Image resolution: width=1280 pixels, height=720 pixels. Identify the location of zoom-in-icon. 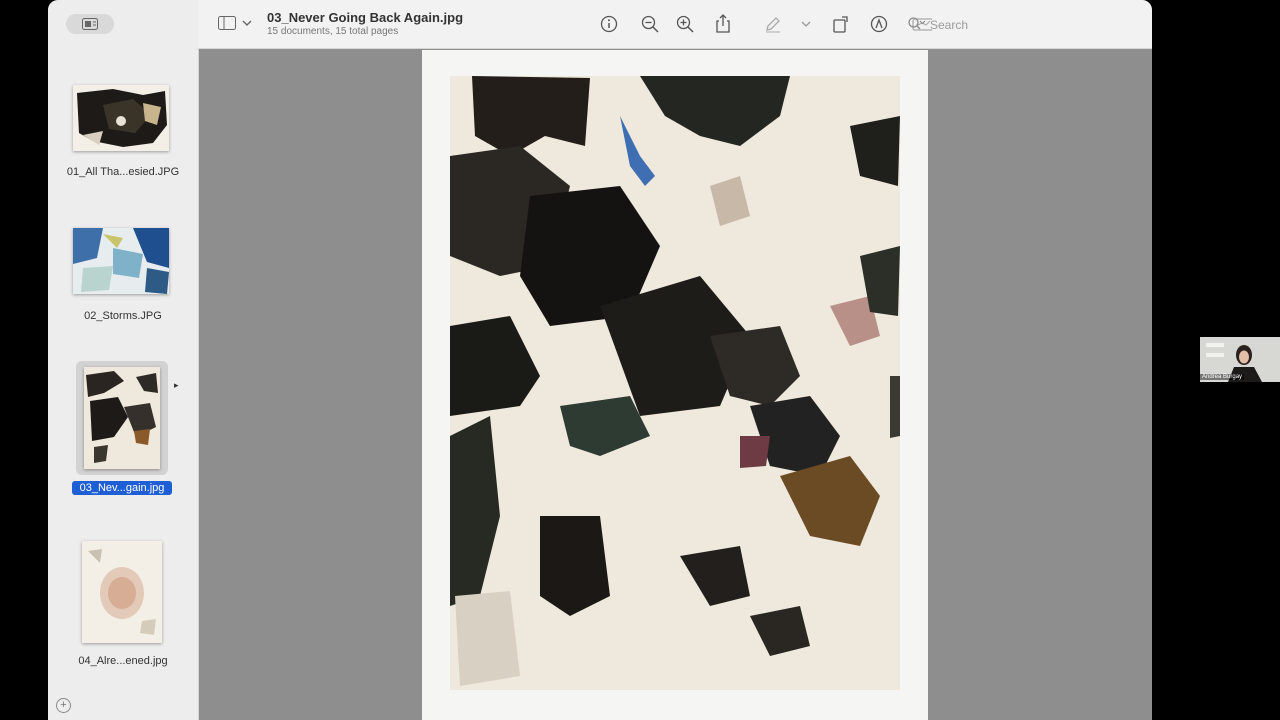
(686, 25).